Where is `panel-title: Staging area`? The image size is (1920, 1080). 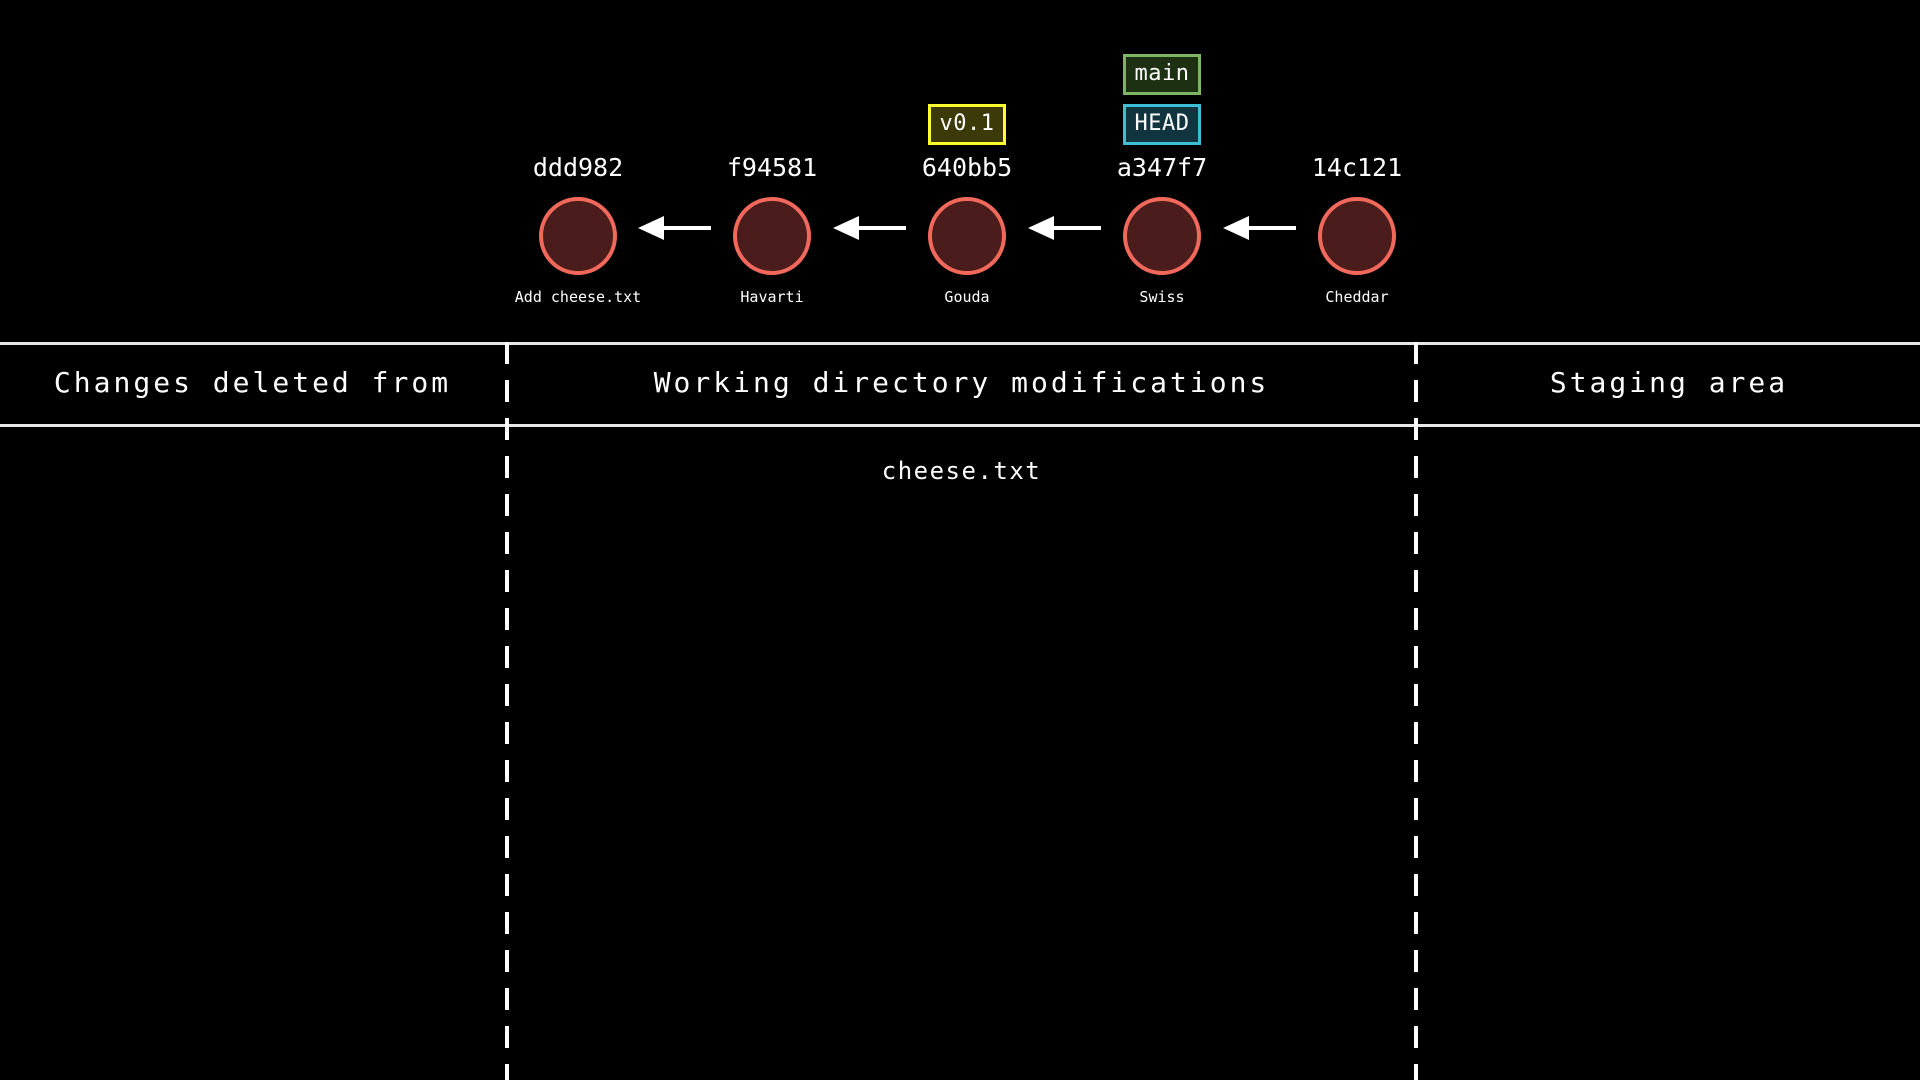
panel-title: Staging area is located at coordinates (1669, 382).